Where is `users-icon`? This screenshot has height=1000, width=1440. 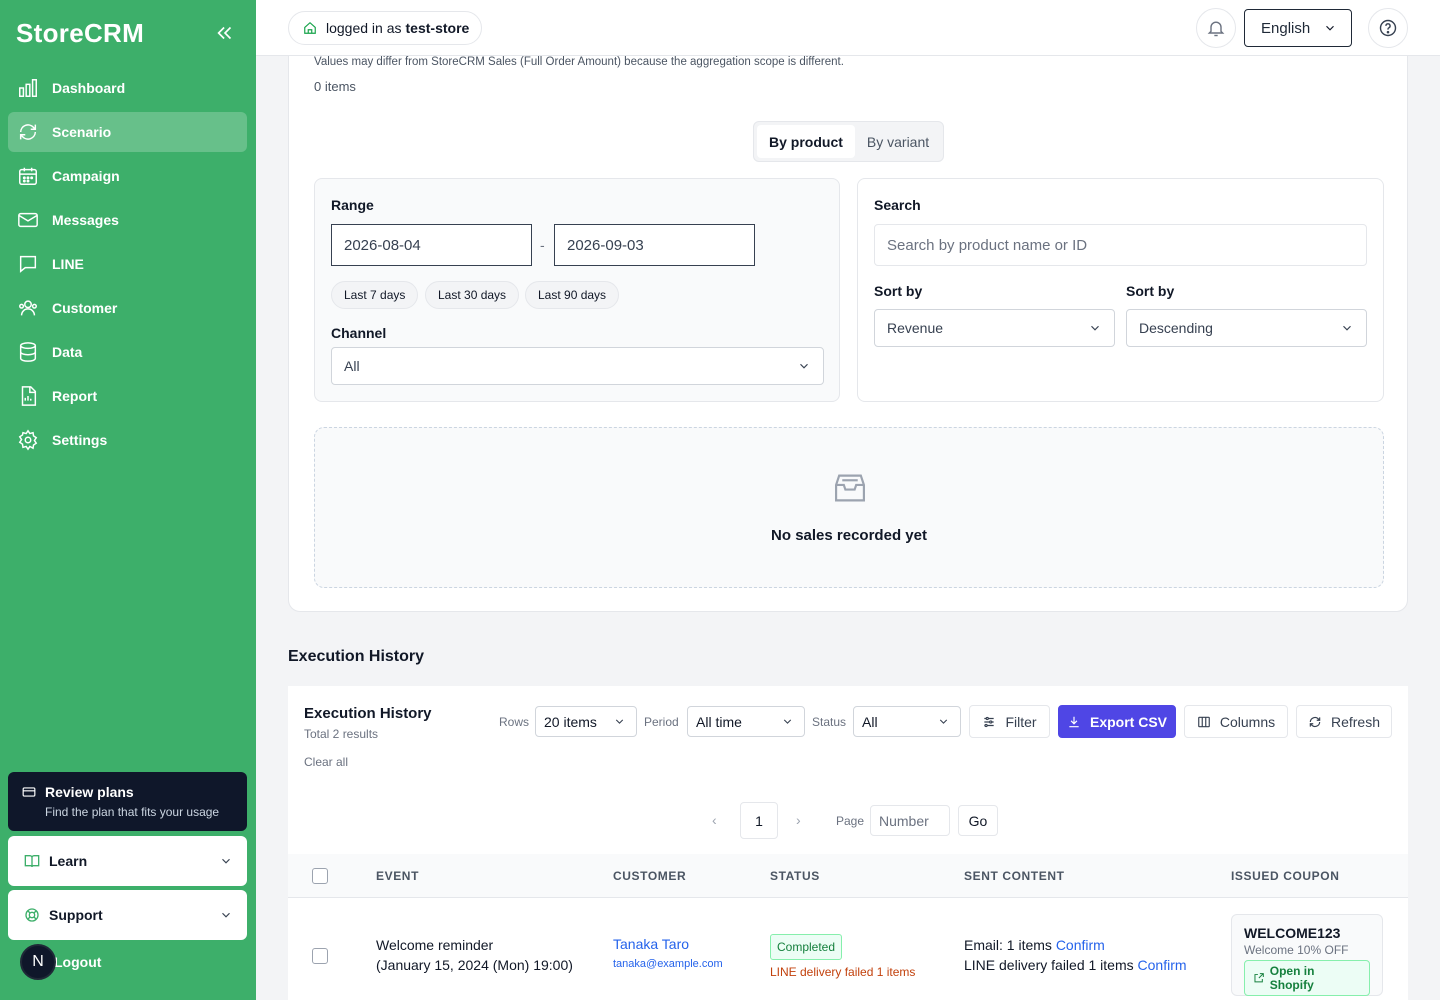 users-icon is located at coordinates (28, 308).